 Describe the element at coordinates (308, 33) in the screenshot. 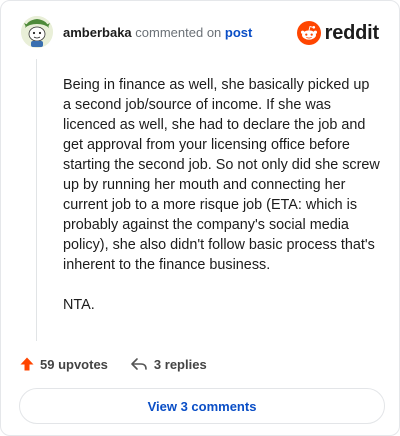

I see `reddit-logo-icon` at that location.